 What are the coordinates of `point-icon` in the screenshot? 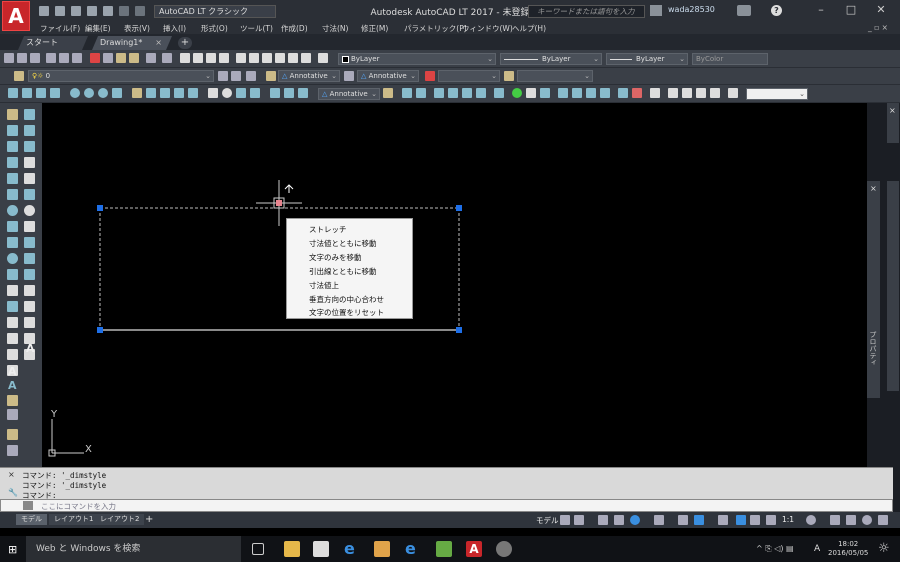 It's located at (12, 322).